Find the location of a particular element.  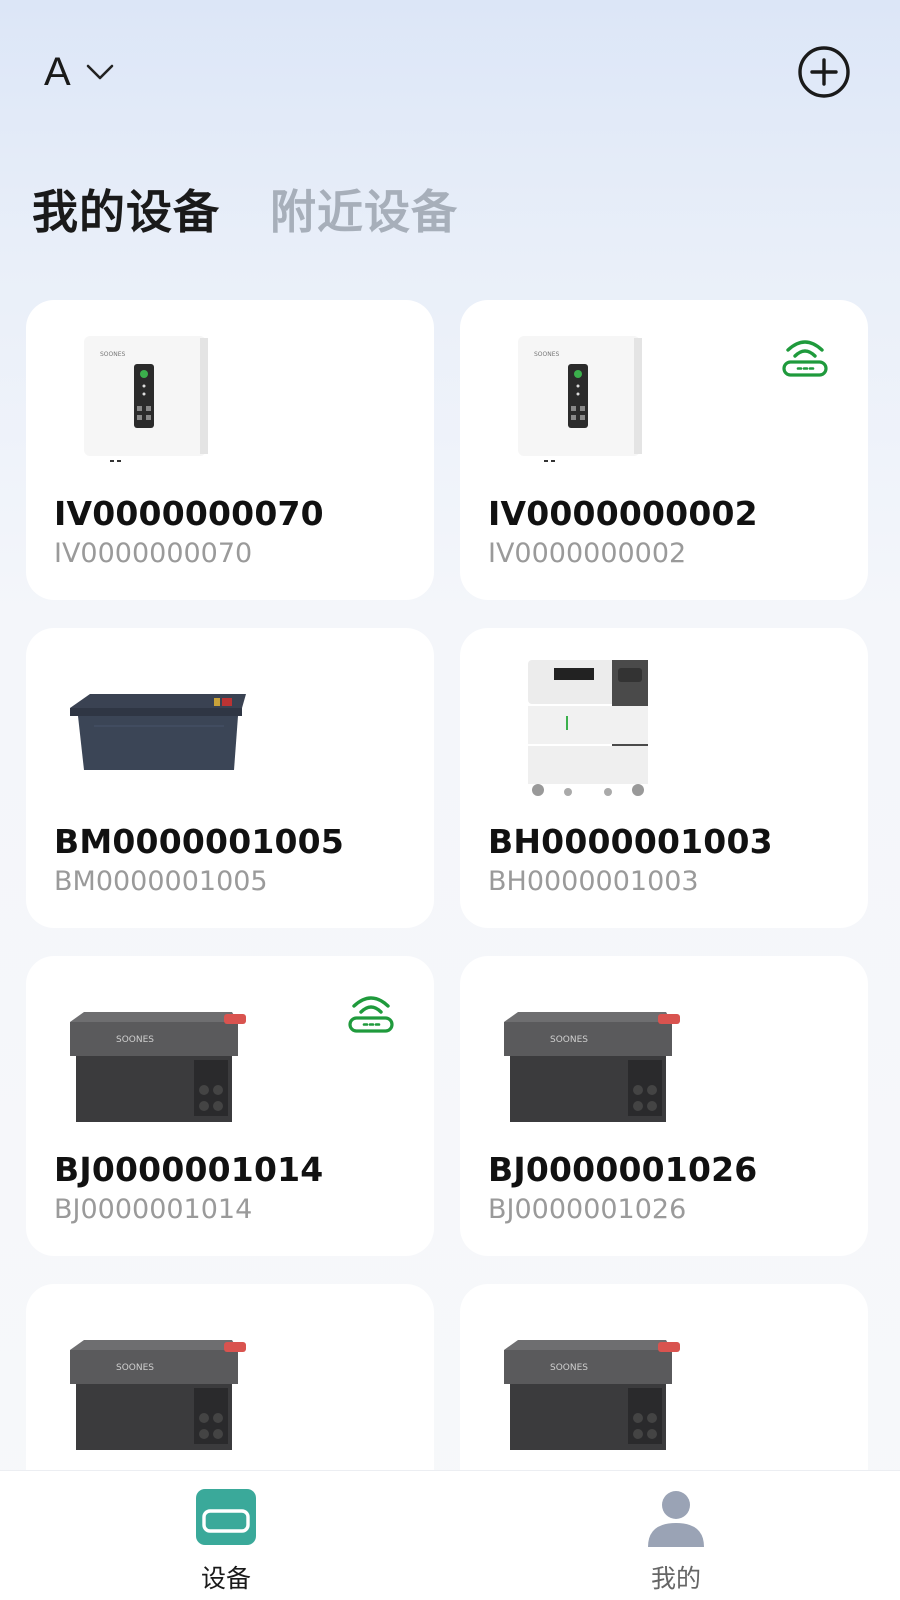

nav-mine-label: 我的 is located at coordinates (675, 1578).